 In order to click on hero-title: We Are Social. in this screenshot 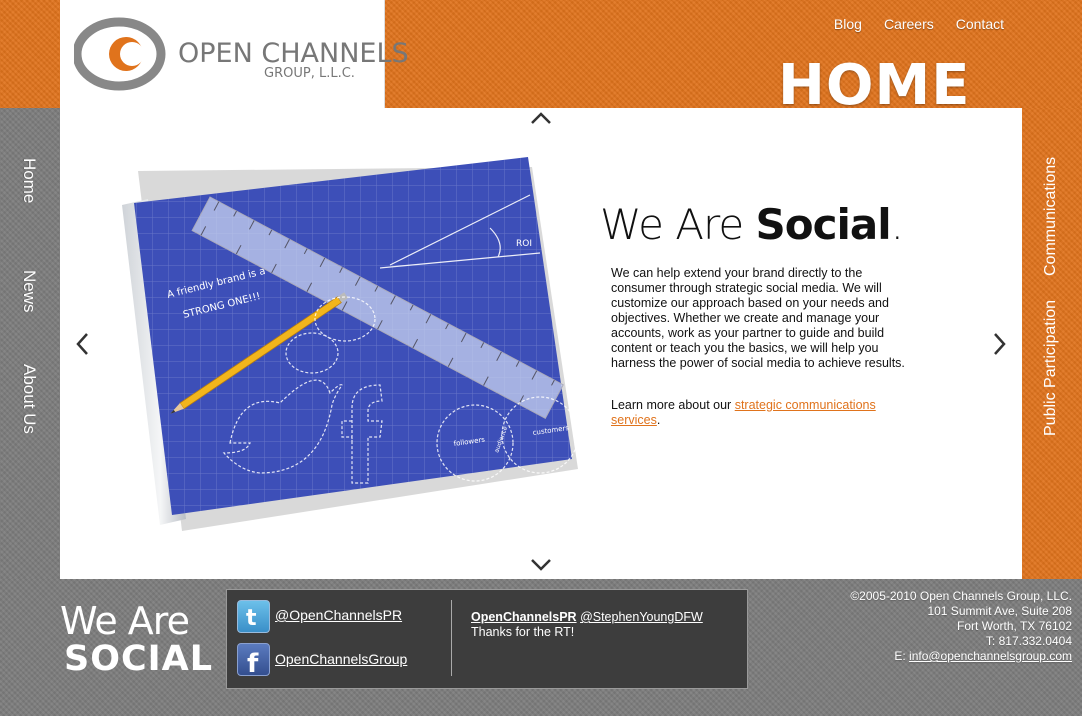, I will do `click(752, 224)`.